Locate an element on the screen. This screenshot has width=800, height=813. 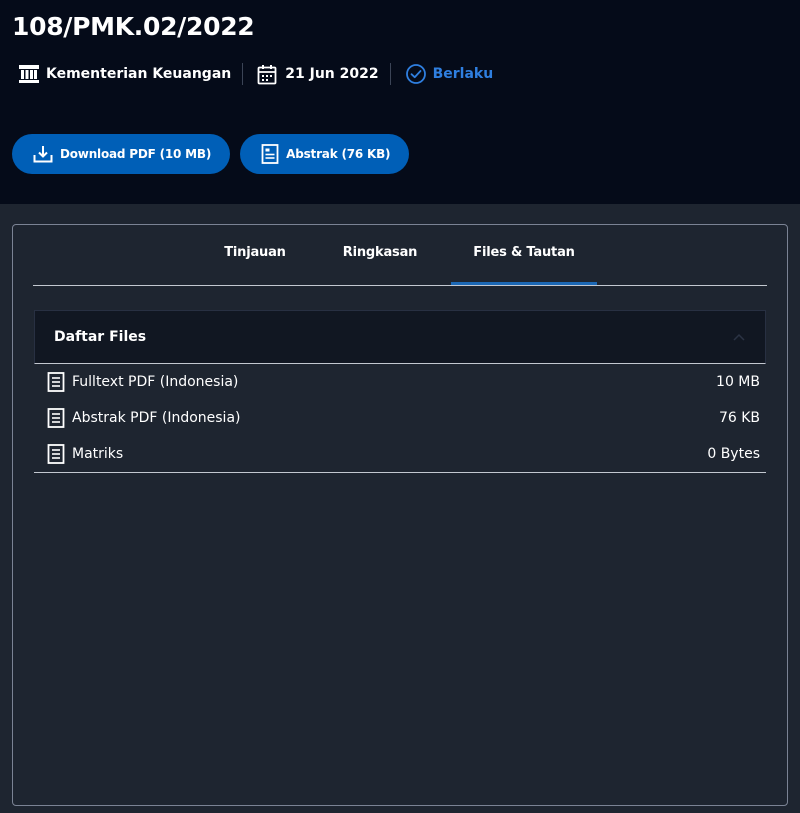
file-info: Matriks is located at coordinates (85, 454).